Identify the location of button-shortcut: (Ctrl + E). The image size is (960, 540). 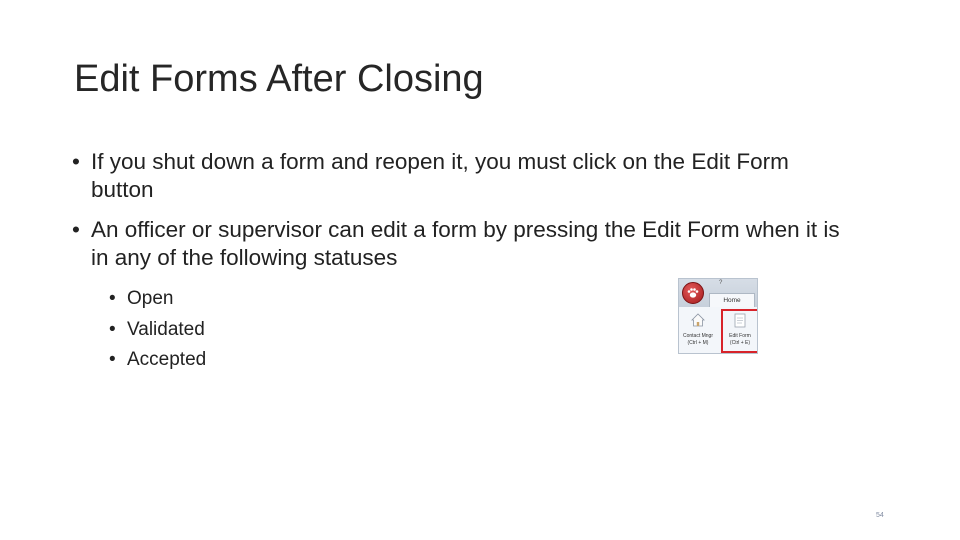
(740, 343).